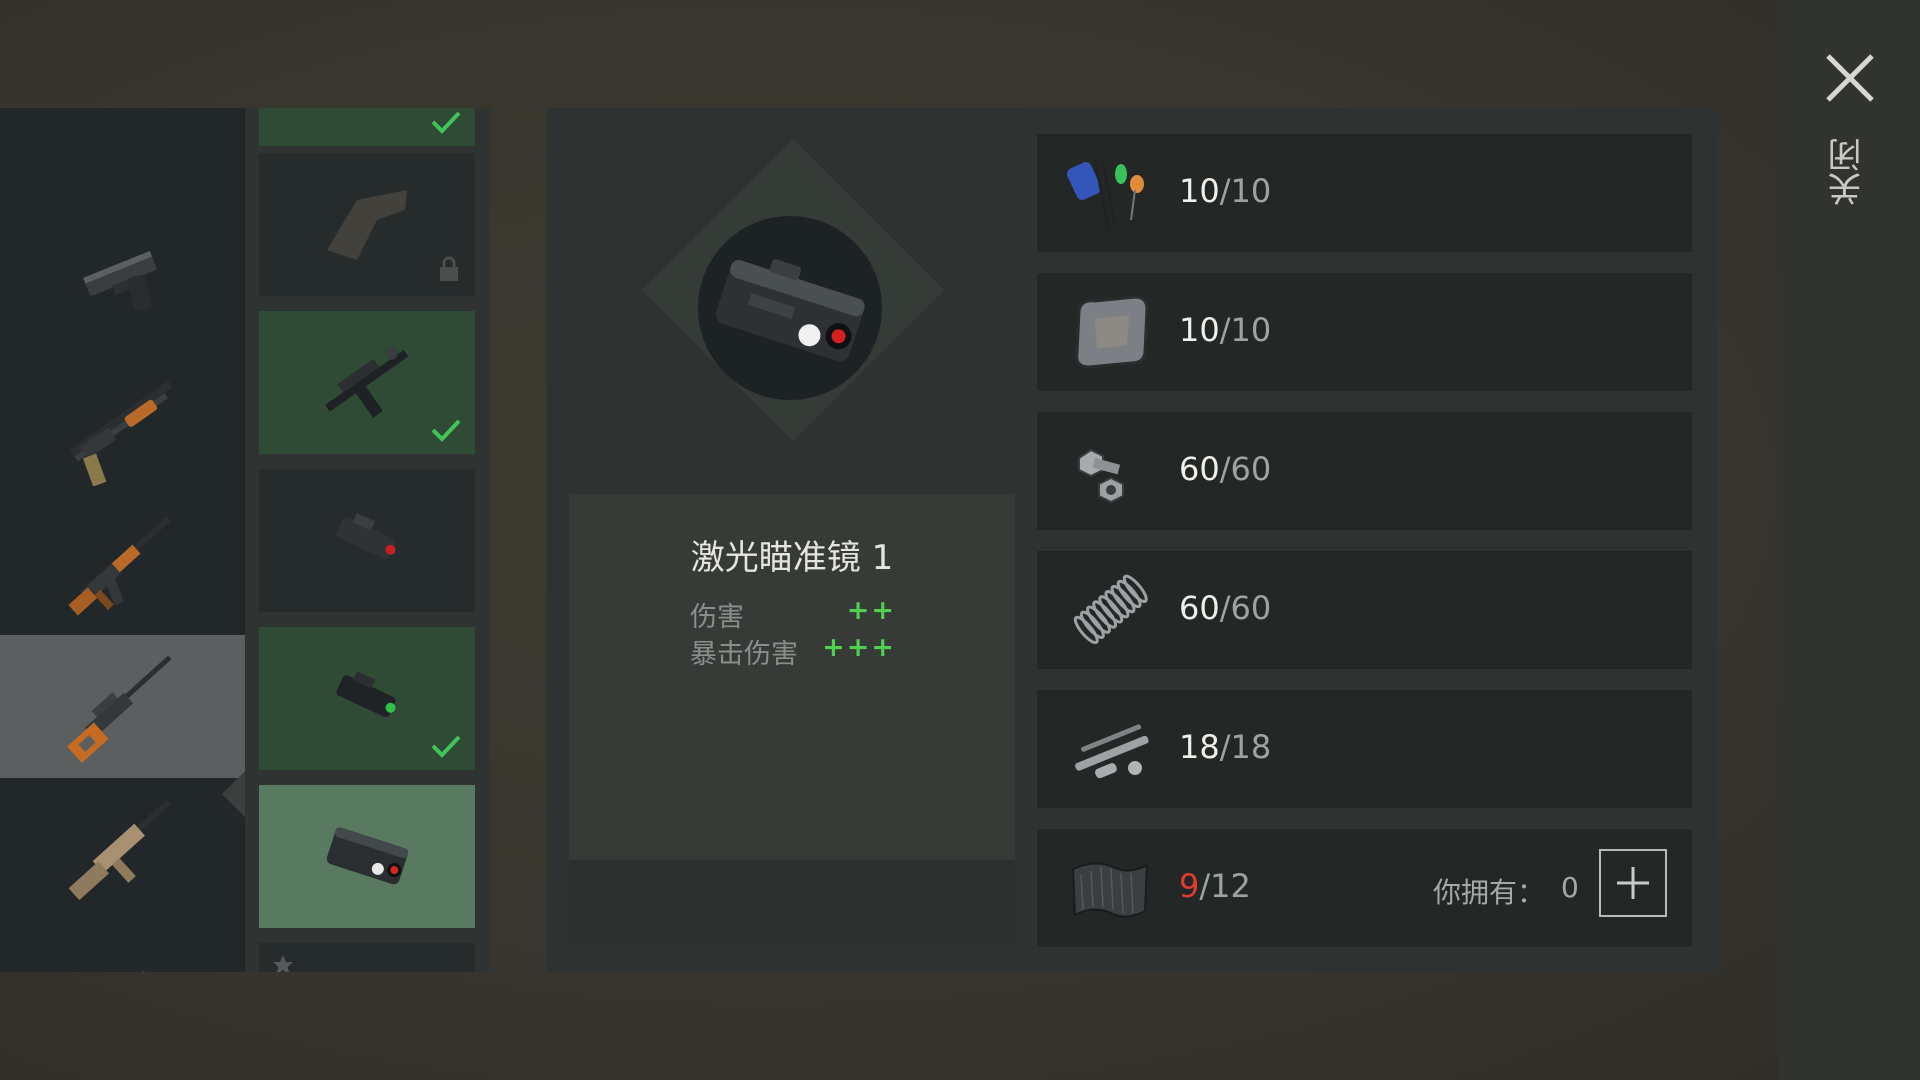  I want to click on material-count: 18/18, so click(1225, 747).